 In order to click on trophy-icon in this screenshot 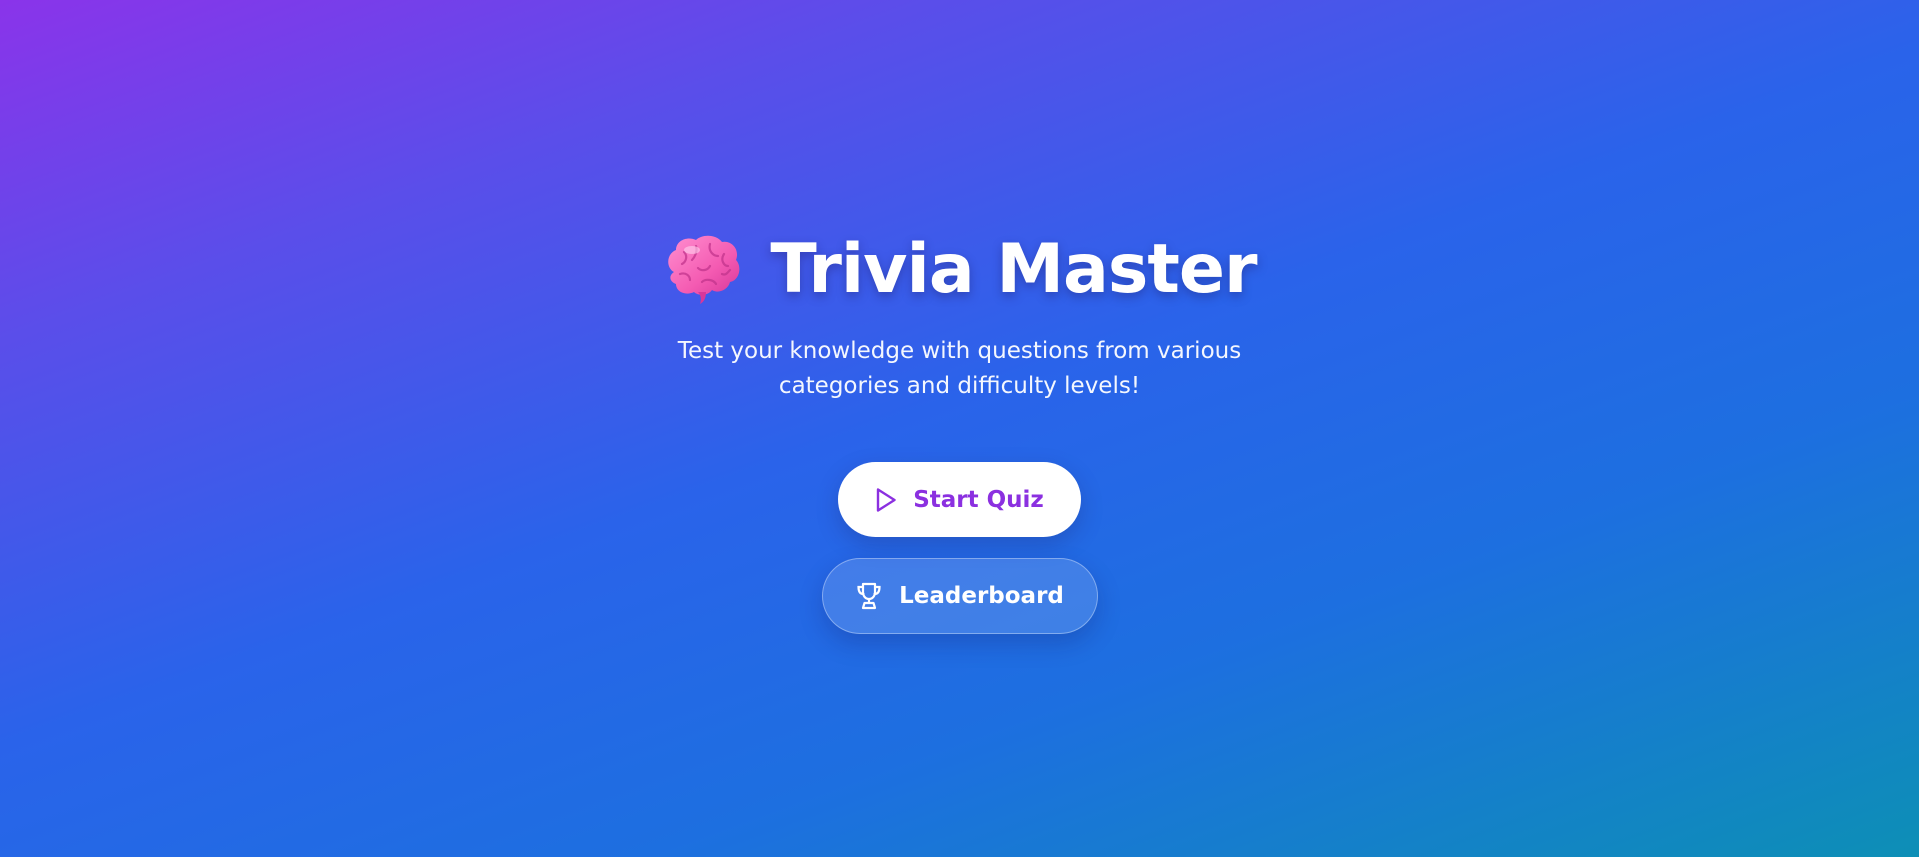, I will do `click(869, 596)`.